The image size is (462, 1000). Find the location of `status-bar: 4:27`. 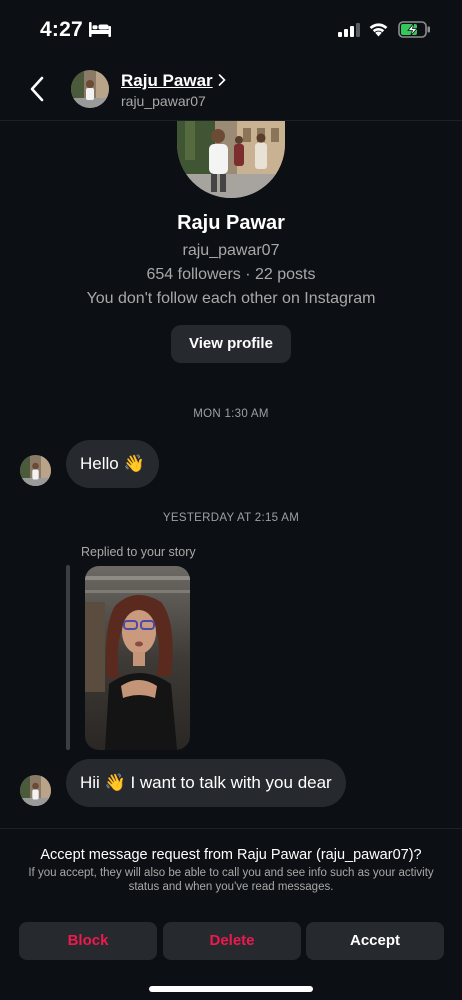

status-bar: 4:27 is located at coordinates (231, 29).